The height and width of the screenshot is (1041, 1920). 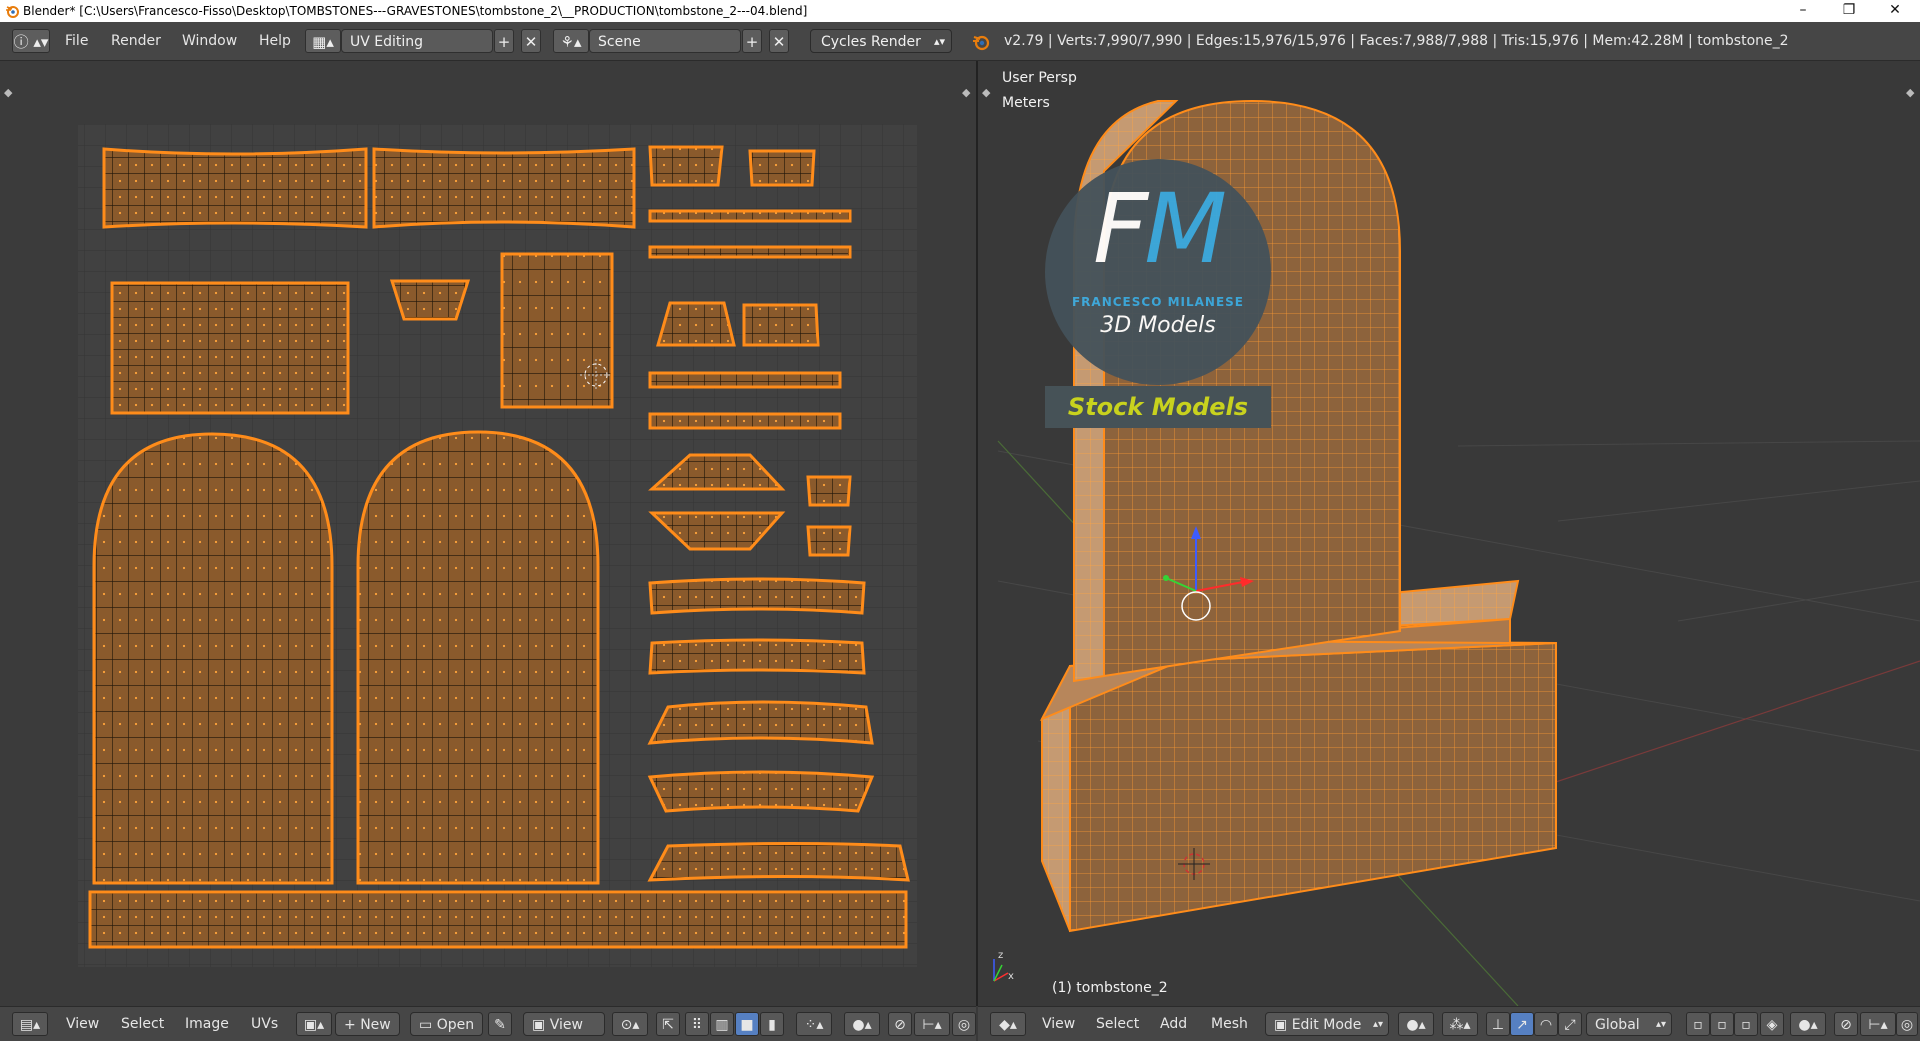 I want to click on maximize-button: ❐, so click(x=1849, y=11).